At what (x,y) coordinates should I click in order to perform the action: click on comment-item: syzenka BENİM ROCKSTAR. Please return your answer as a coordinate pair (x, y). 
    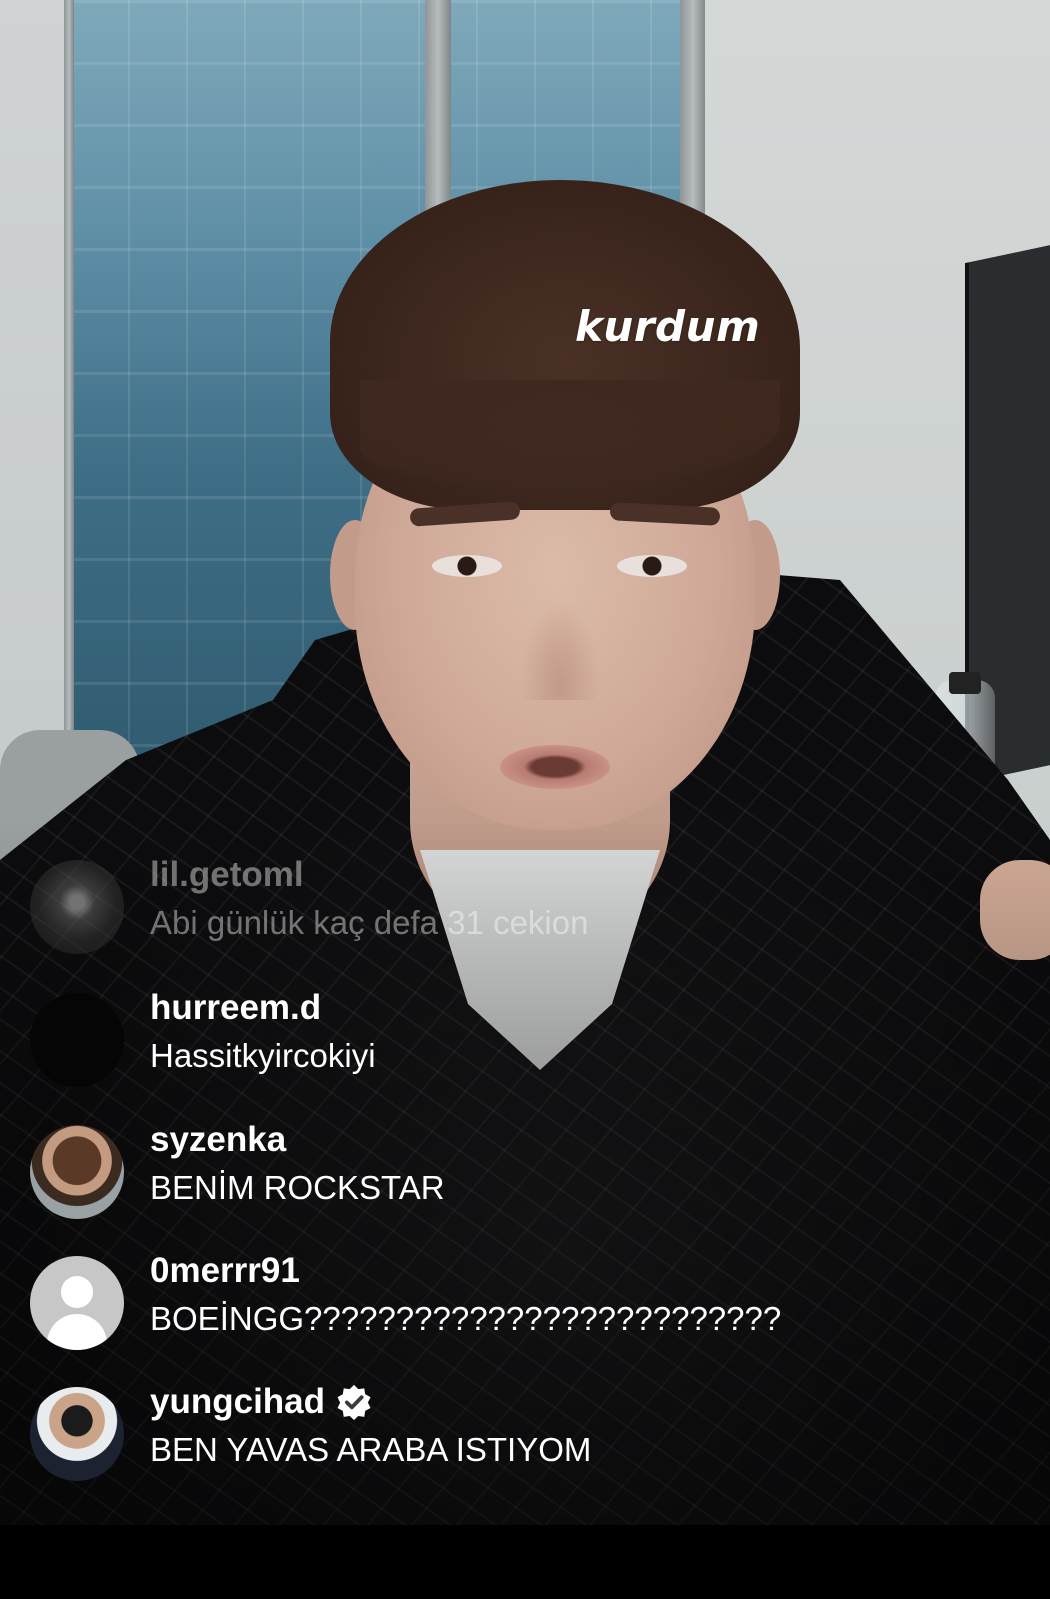
    Looking at the image, I should click on (530, 1170).